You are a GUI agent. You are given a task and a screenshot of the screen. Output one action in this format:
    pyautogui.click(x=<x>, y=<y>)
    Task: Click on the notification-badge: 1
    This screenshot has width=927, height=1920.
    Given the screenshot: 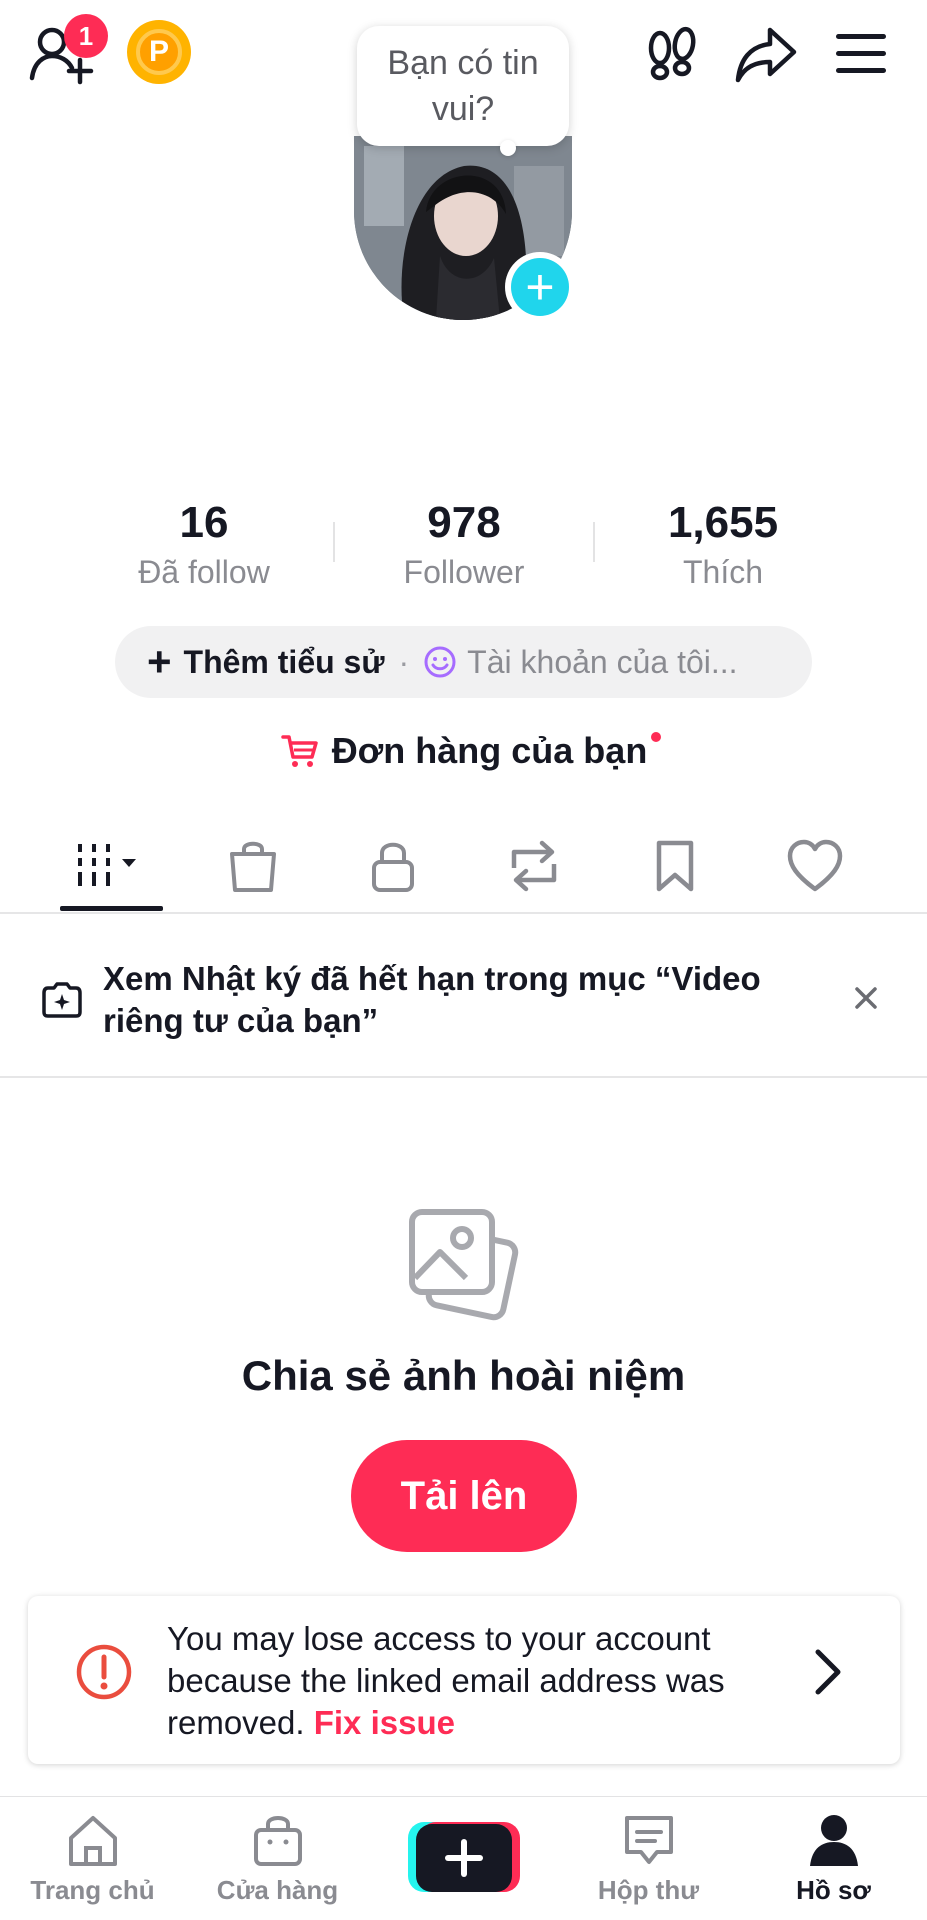 What is the action you would take?
    pyautogui.click(x=86, y=36)
    